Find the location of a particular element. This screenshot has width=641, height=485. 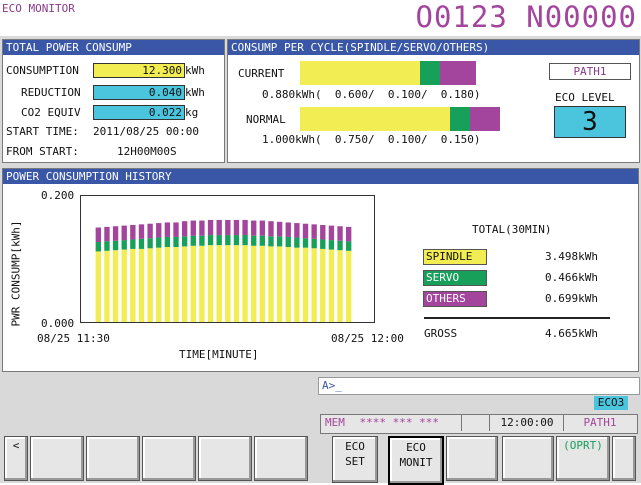

from-start-label: FROM START: is located at coordinates (42, 151).